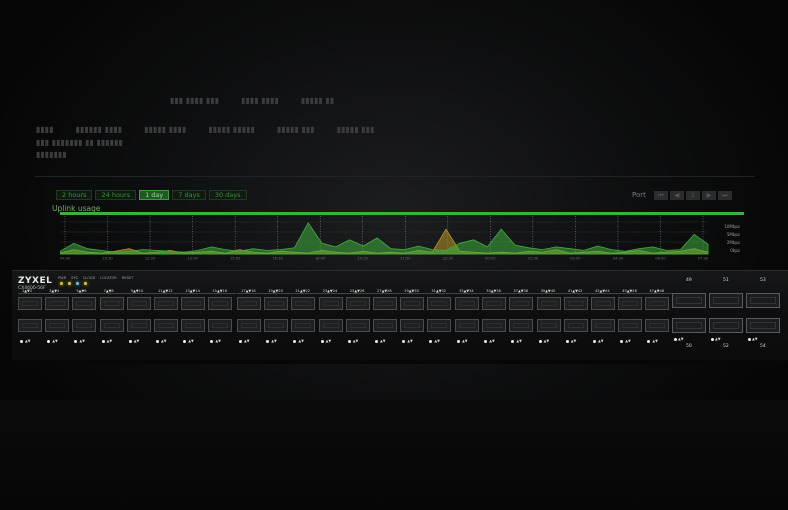 This screenshot has width=788, height=510. What do you see at coordinates (533, 259) in the screenshot?
I see `x-tick-label: 01:30` at bounding box center [533, 259].